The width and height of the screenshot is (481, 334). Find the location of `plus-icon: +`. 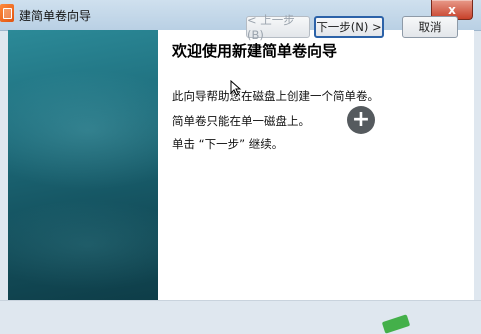

plus-icon: + is located at coordinates (361, 120).